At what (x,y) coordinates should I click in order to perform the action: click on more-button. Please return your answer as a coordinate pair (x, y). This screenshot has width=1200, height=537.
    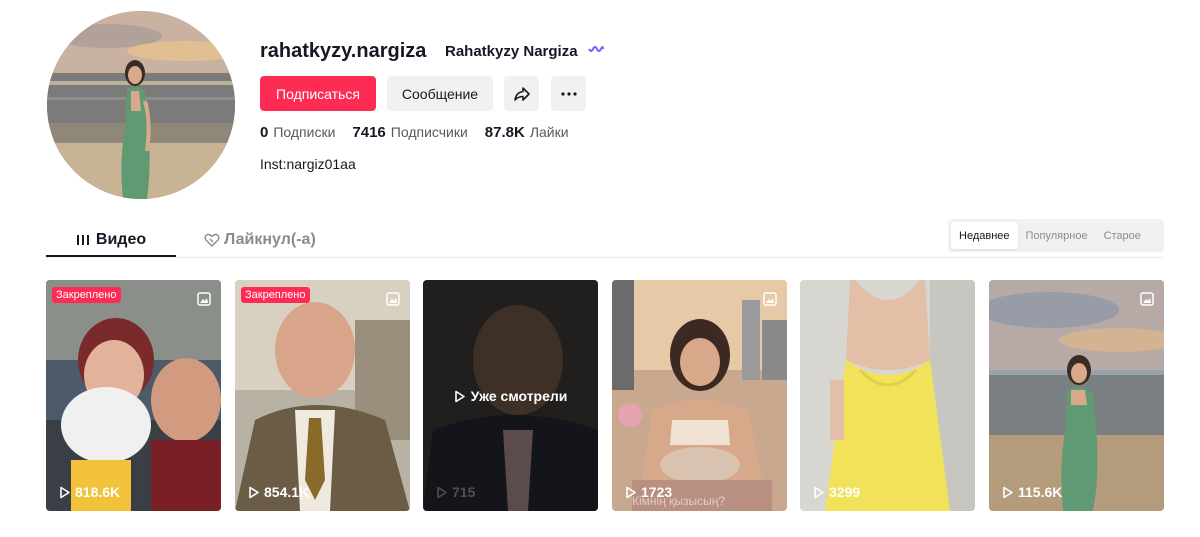
    Looking at the image, I should click on (568, 93).